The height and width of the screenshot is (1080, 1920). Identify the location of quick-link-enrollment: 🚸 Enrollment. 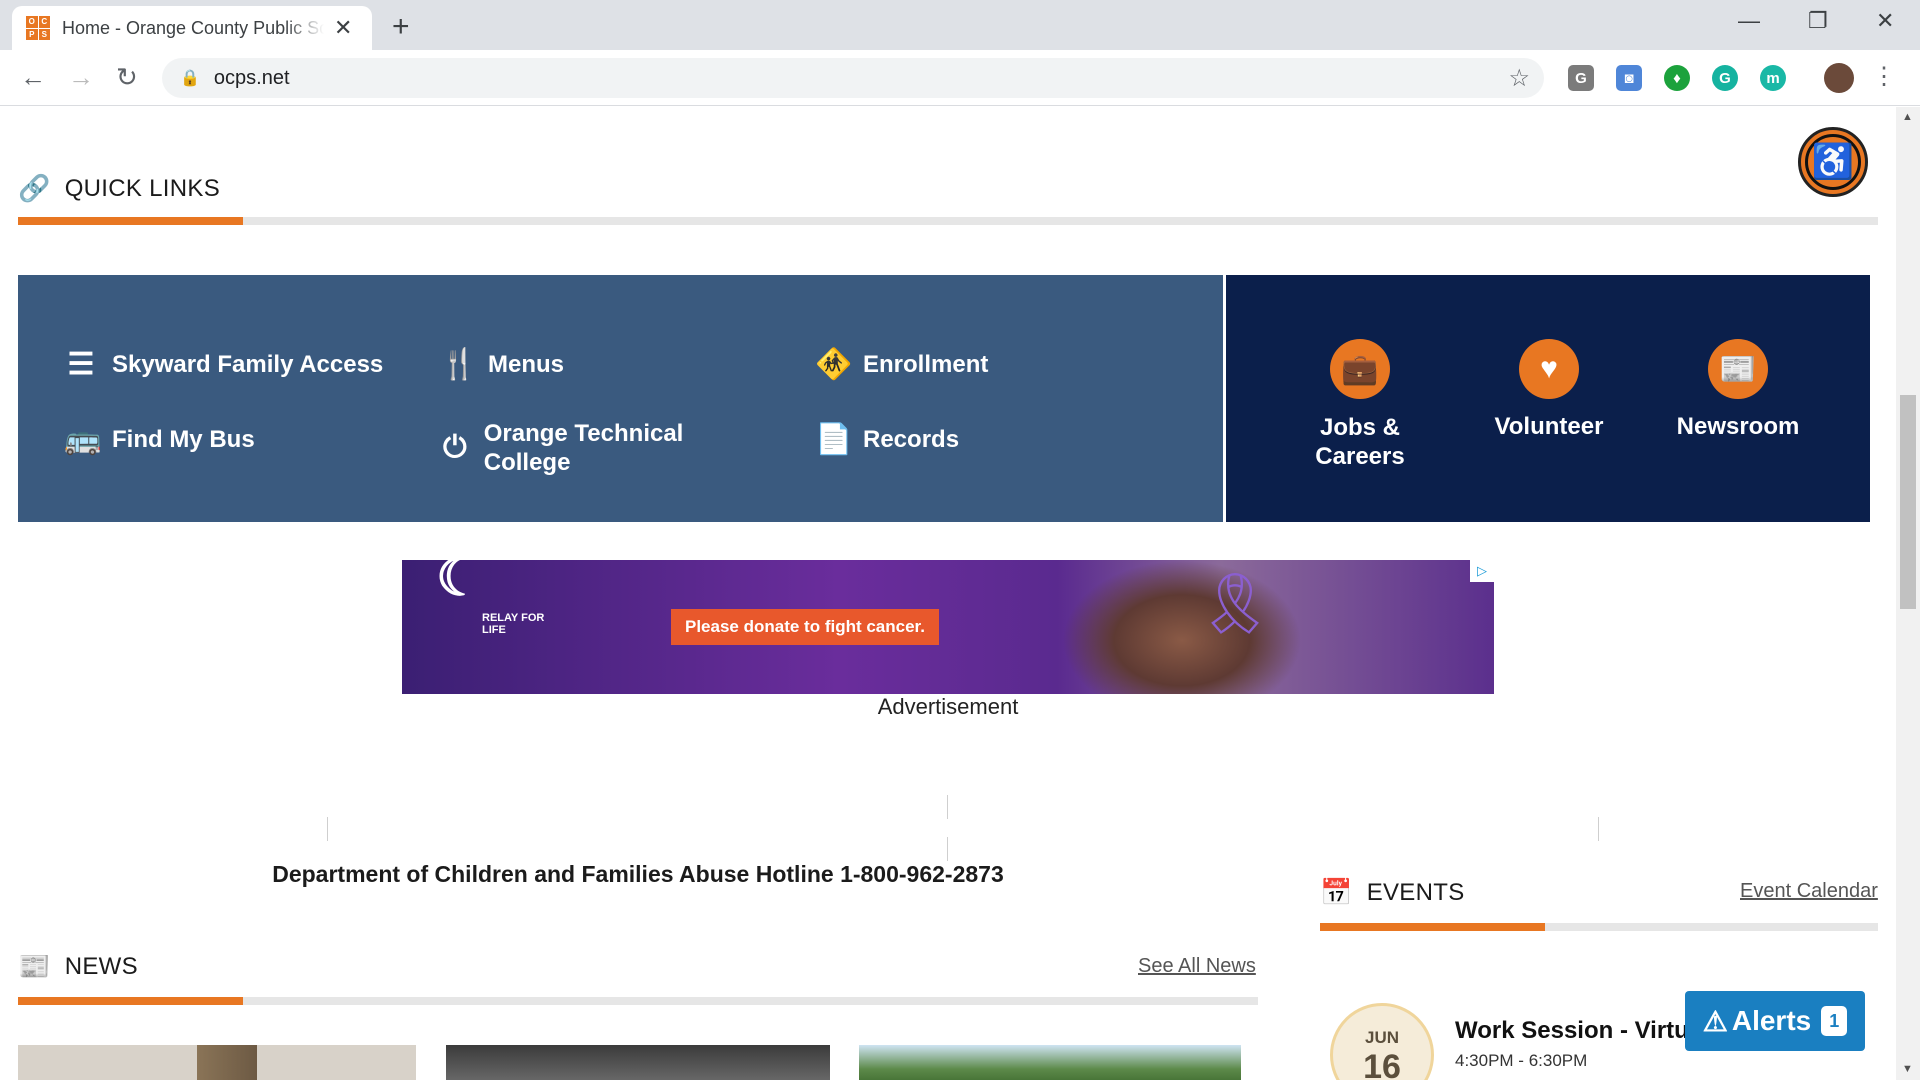
(901, 364).